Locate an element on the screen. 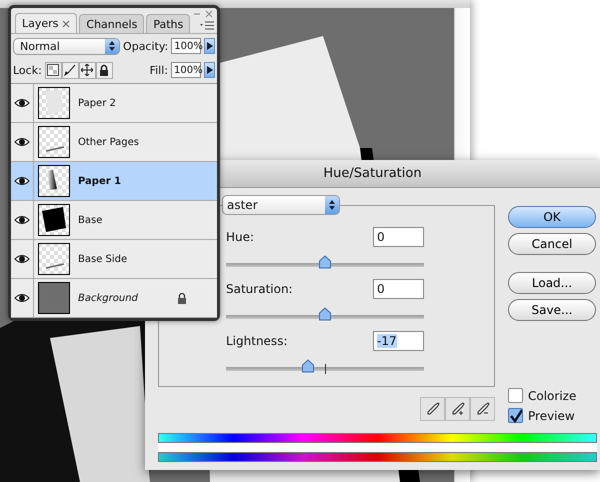 This screenshot has width=600, height=482. layer-name: Base is located at coordinates (90, 220).